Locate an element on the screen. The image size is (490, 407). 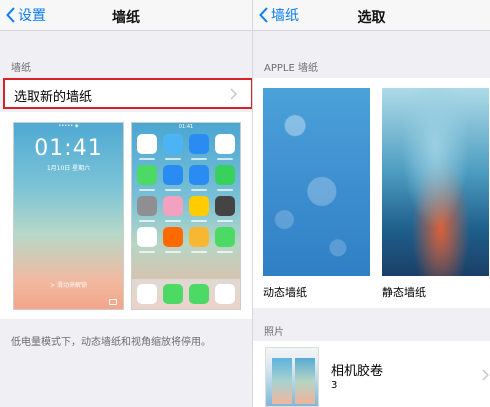
page-title: 选取 is located at coordinates (371, 18).